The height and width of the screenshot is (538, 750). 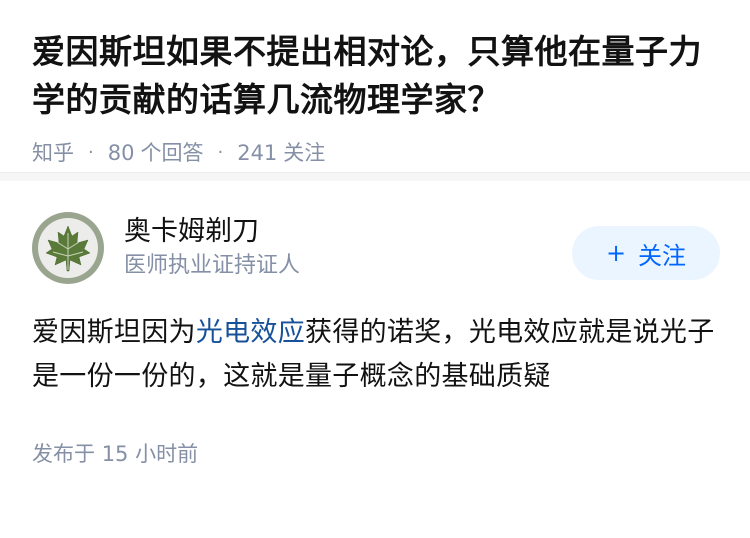 What do you see at coordinates (172, 153) in the screenshot?
I see `answers-label: 个回答` at bounding box center [172, 153].